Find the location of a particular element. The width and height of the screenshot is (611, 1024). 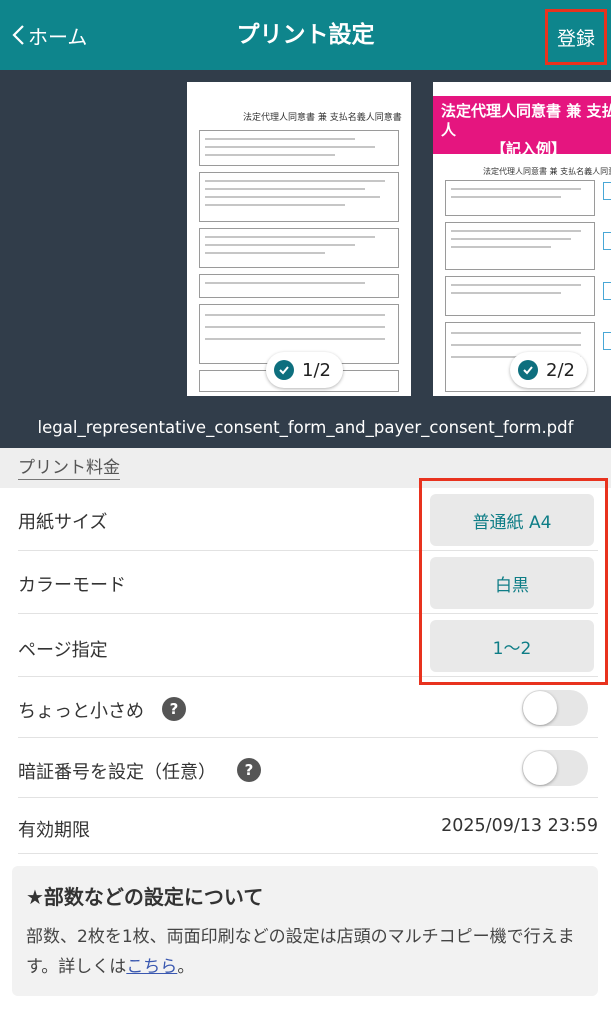

paper-size-row: 用紙サイズ 普通紙 A4 is located at coordinates (308, 519).